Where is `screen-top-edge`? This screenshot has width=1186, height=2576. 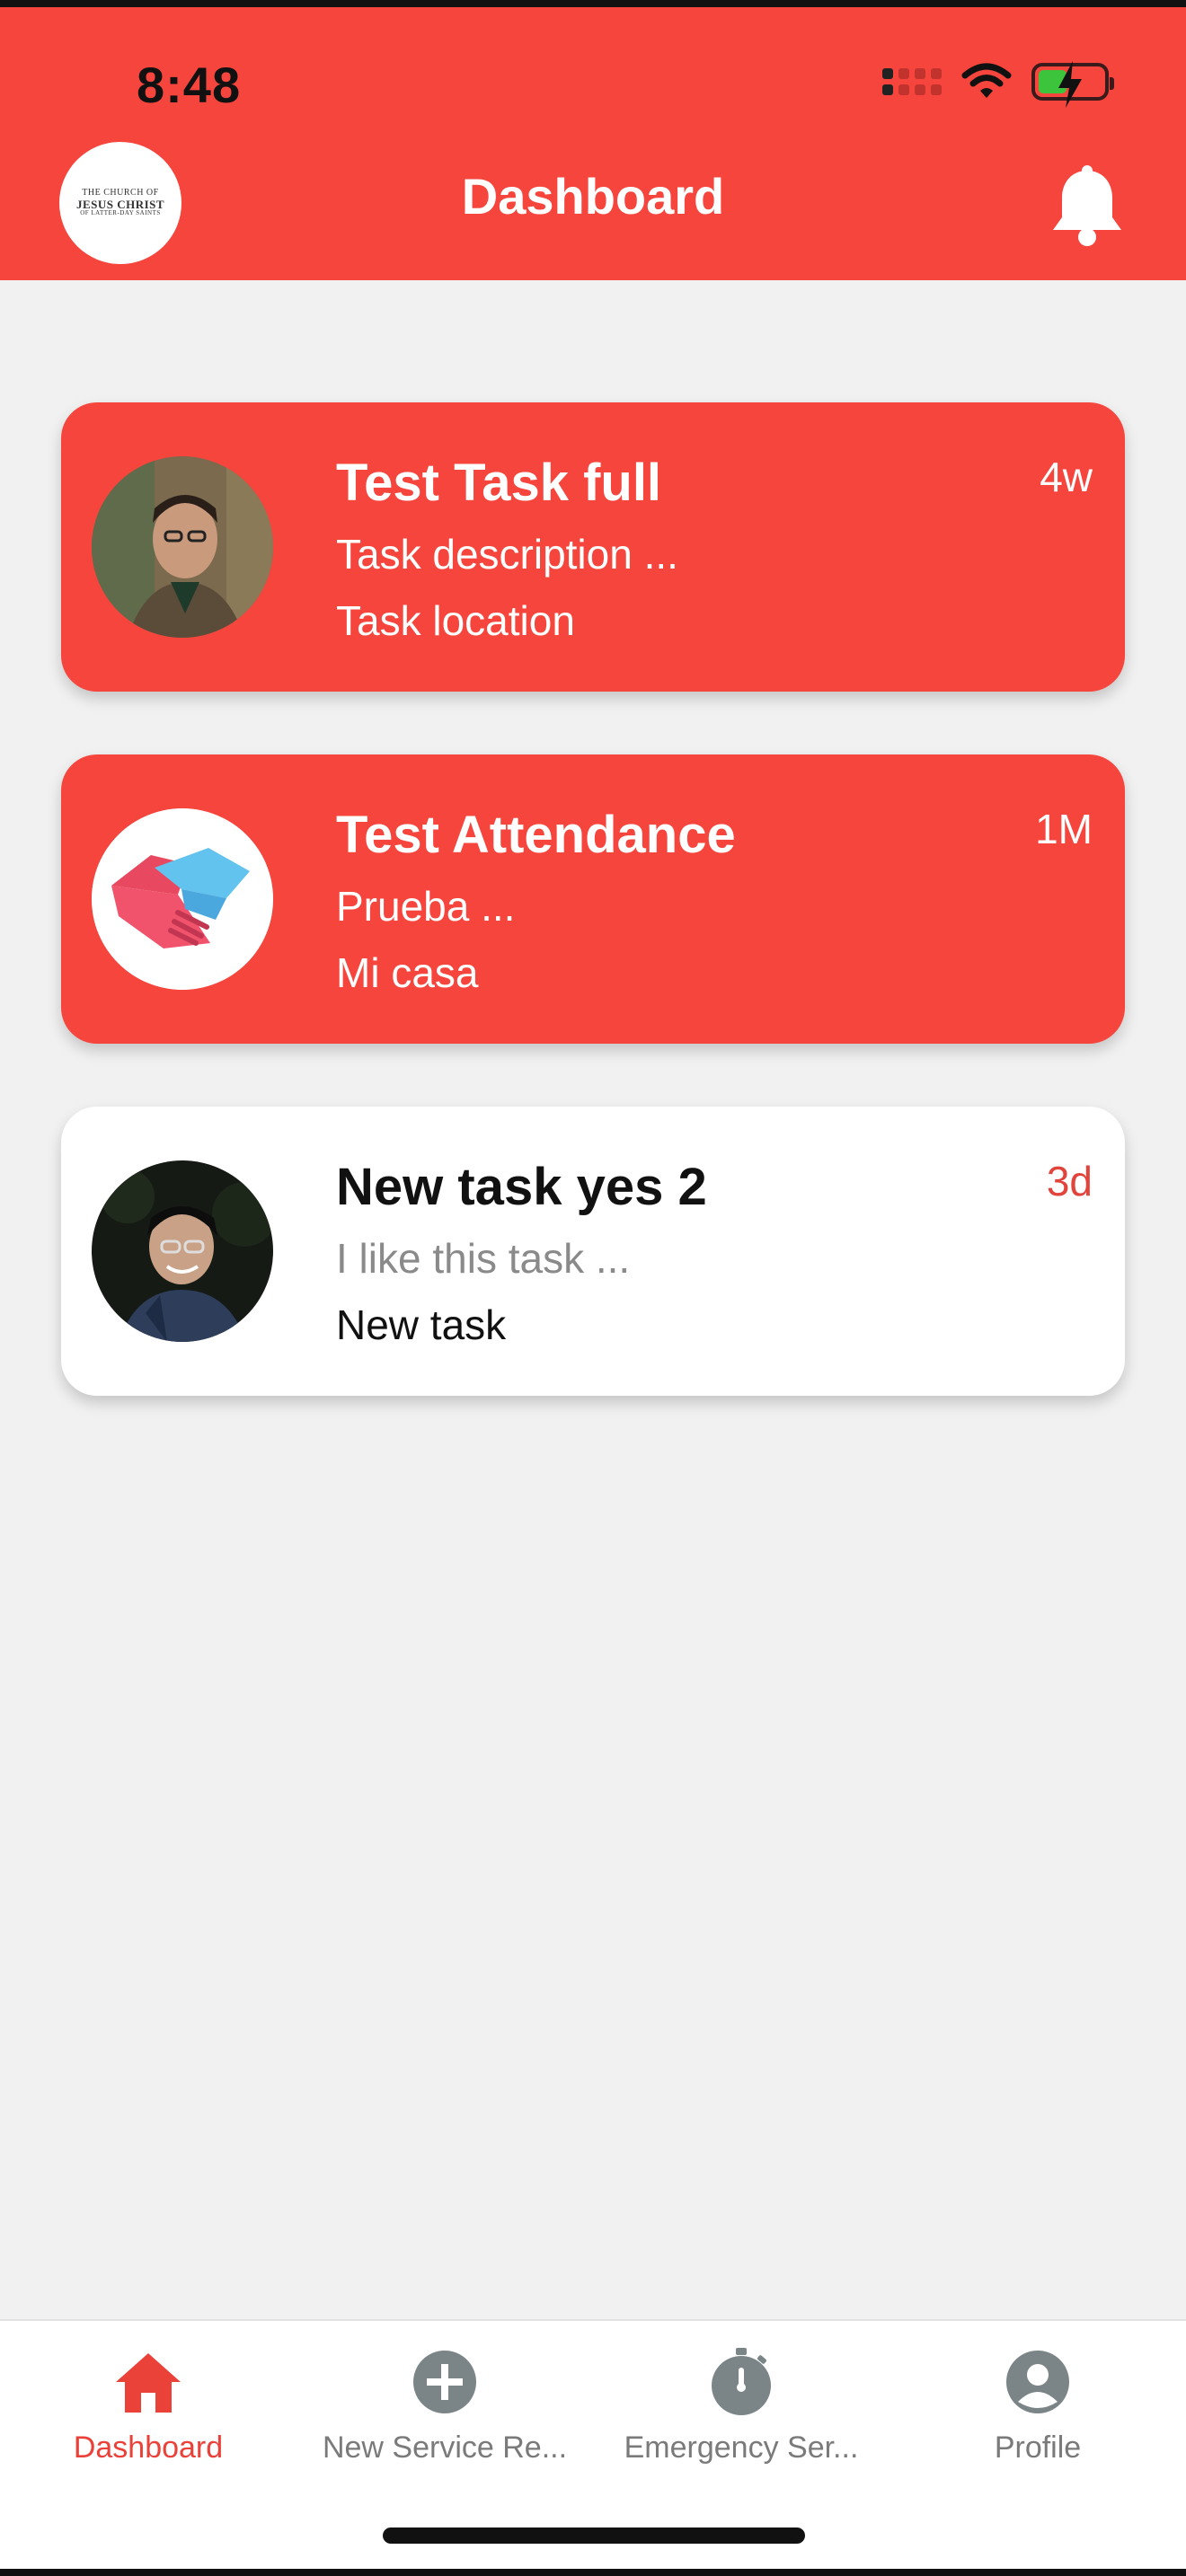 screen-top-edge is located at coordinates (593, 3).